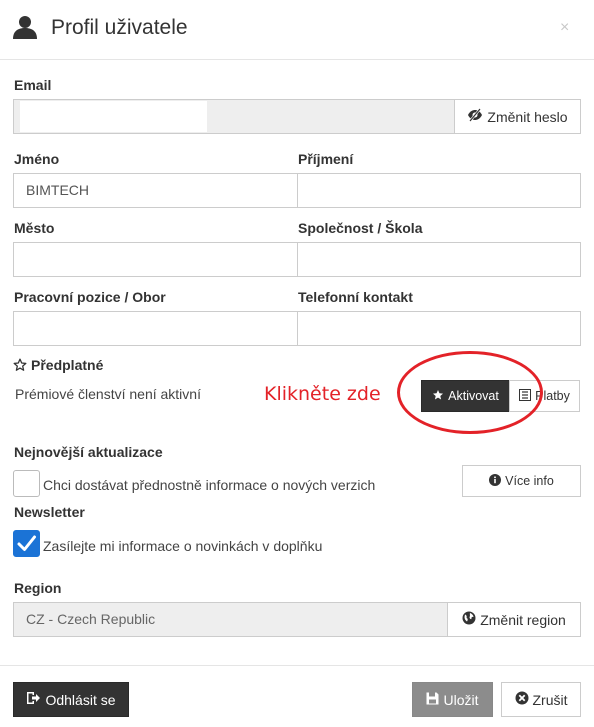 This screenshot has height=727, width=594. I want to click on more-info-button: Více info, so click(521, 481).